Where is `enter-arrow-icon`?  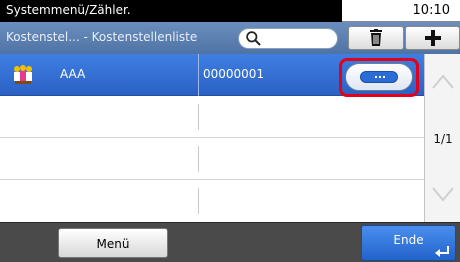
enter-arrow-icon is located at coordinates (442, 251).